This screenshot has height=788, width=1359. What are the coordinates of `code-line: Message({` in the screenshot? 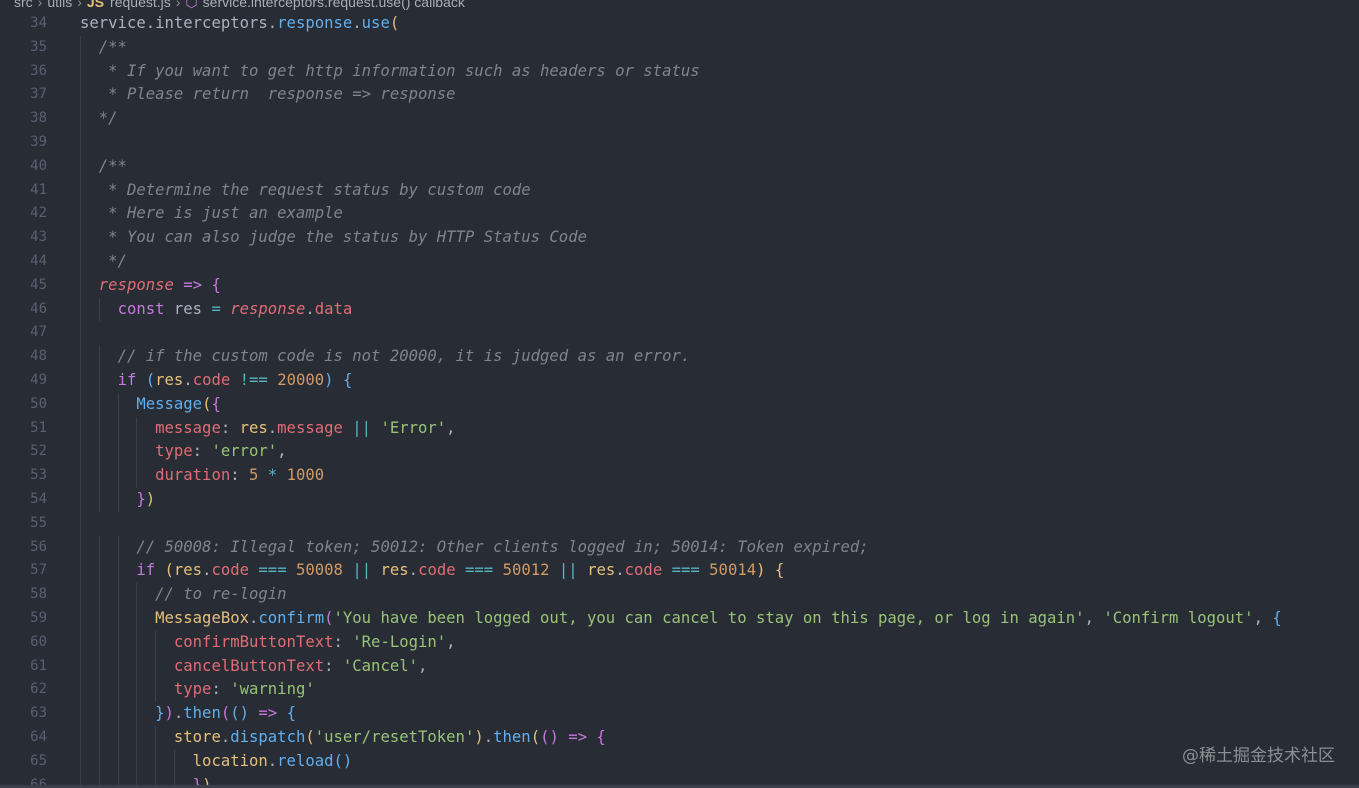 It's located at (719, 404).